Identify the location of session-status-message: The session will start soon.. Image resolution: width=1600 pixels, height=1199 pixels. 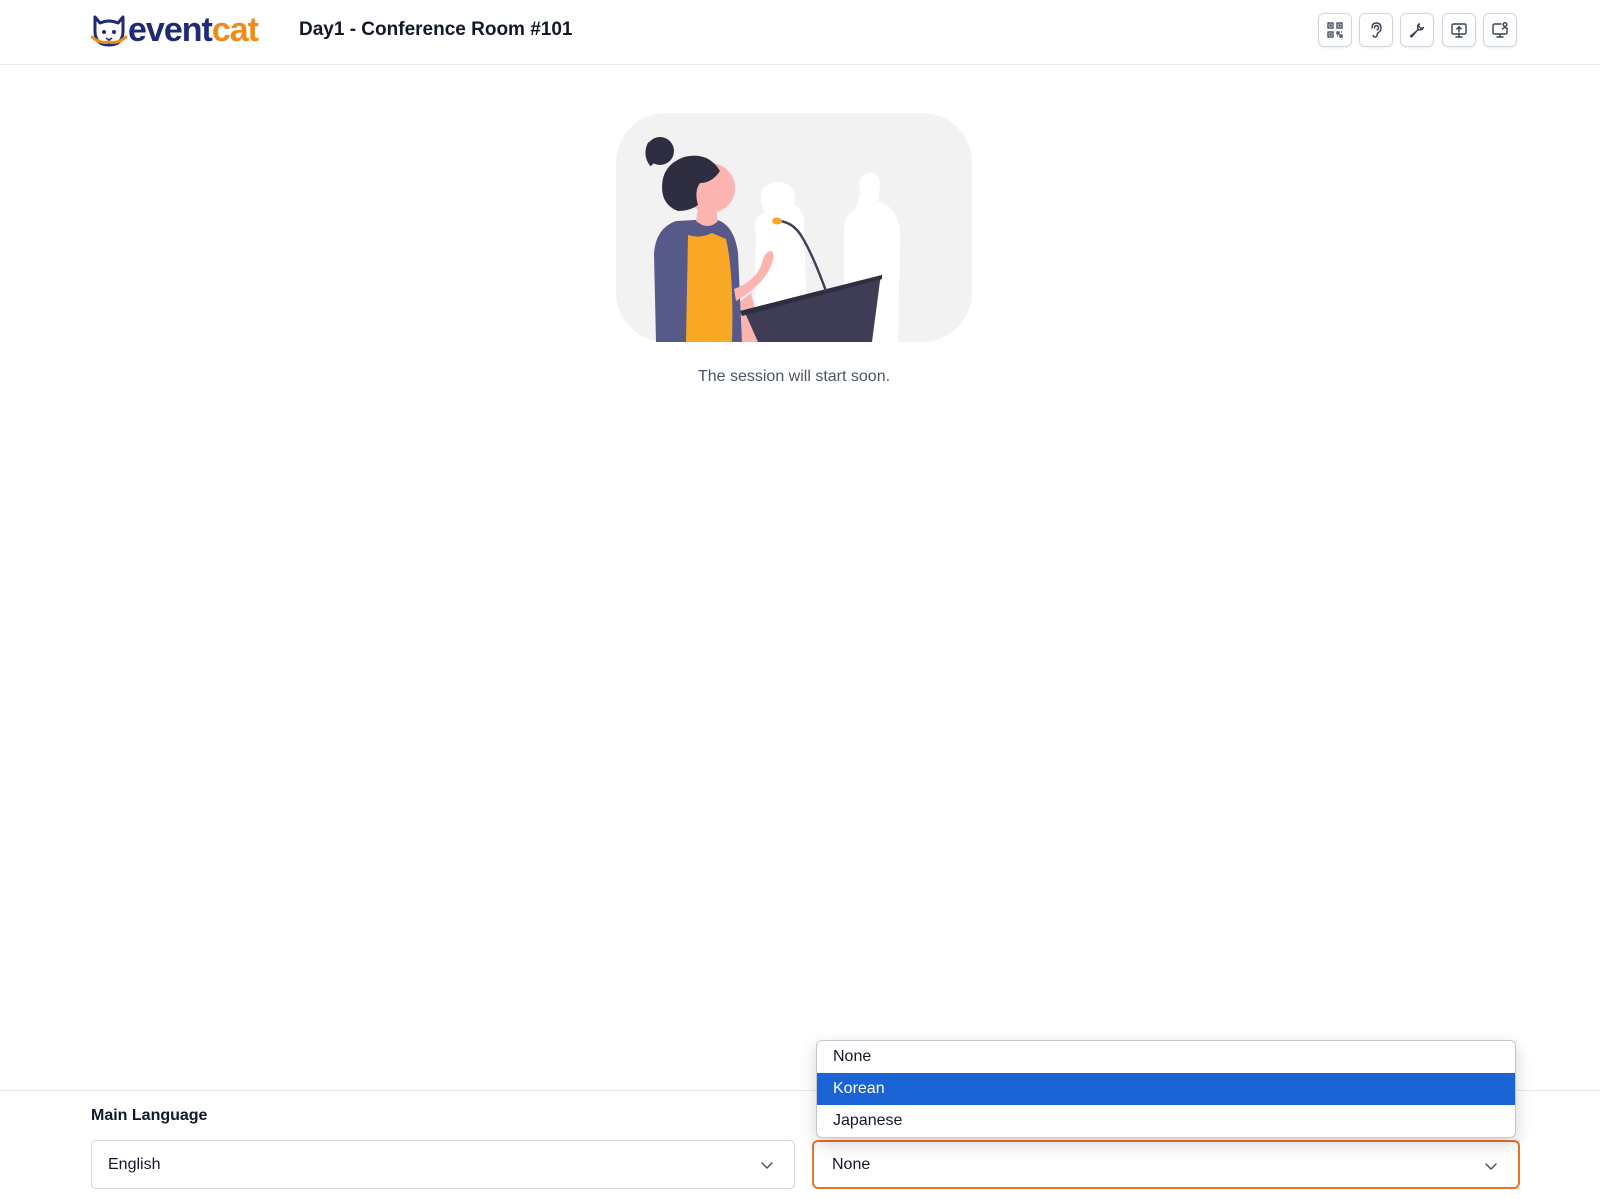
(794, 376).